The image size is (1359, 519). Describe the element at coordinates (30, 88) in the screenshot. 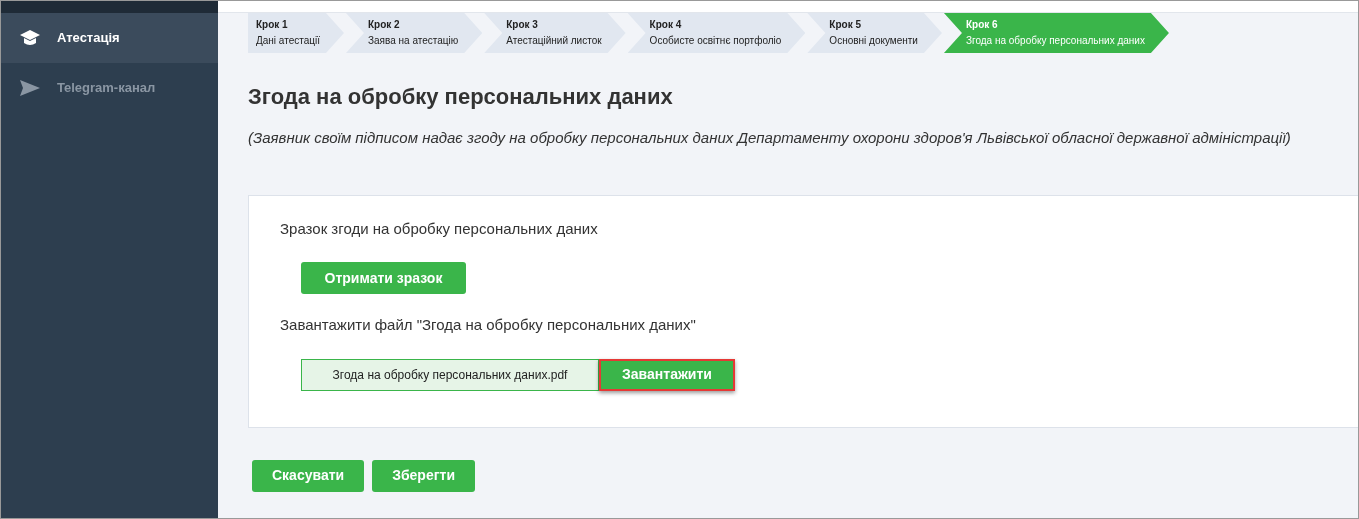

I see `send-icon` at that location.